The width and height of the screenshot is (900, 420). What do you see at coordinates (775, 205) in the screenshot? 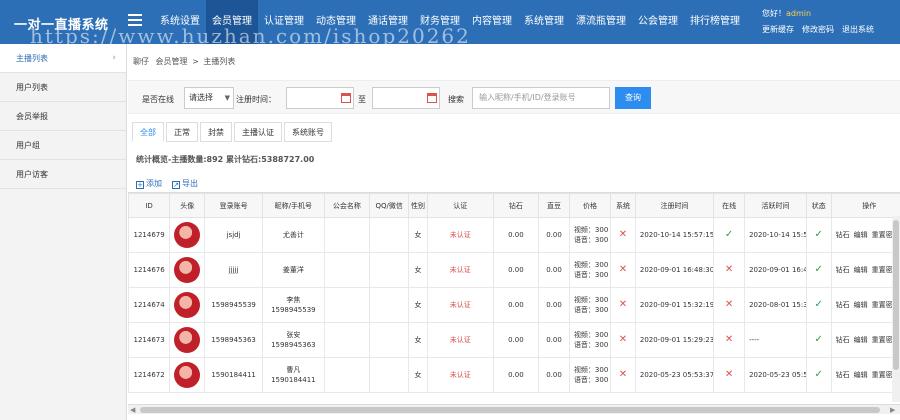
I see `column-header: 活跃时间` at bounding box center [775, 205].